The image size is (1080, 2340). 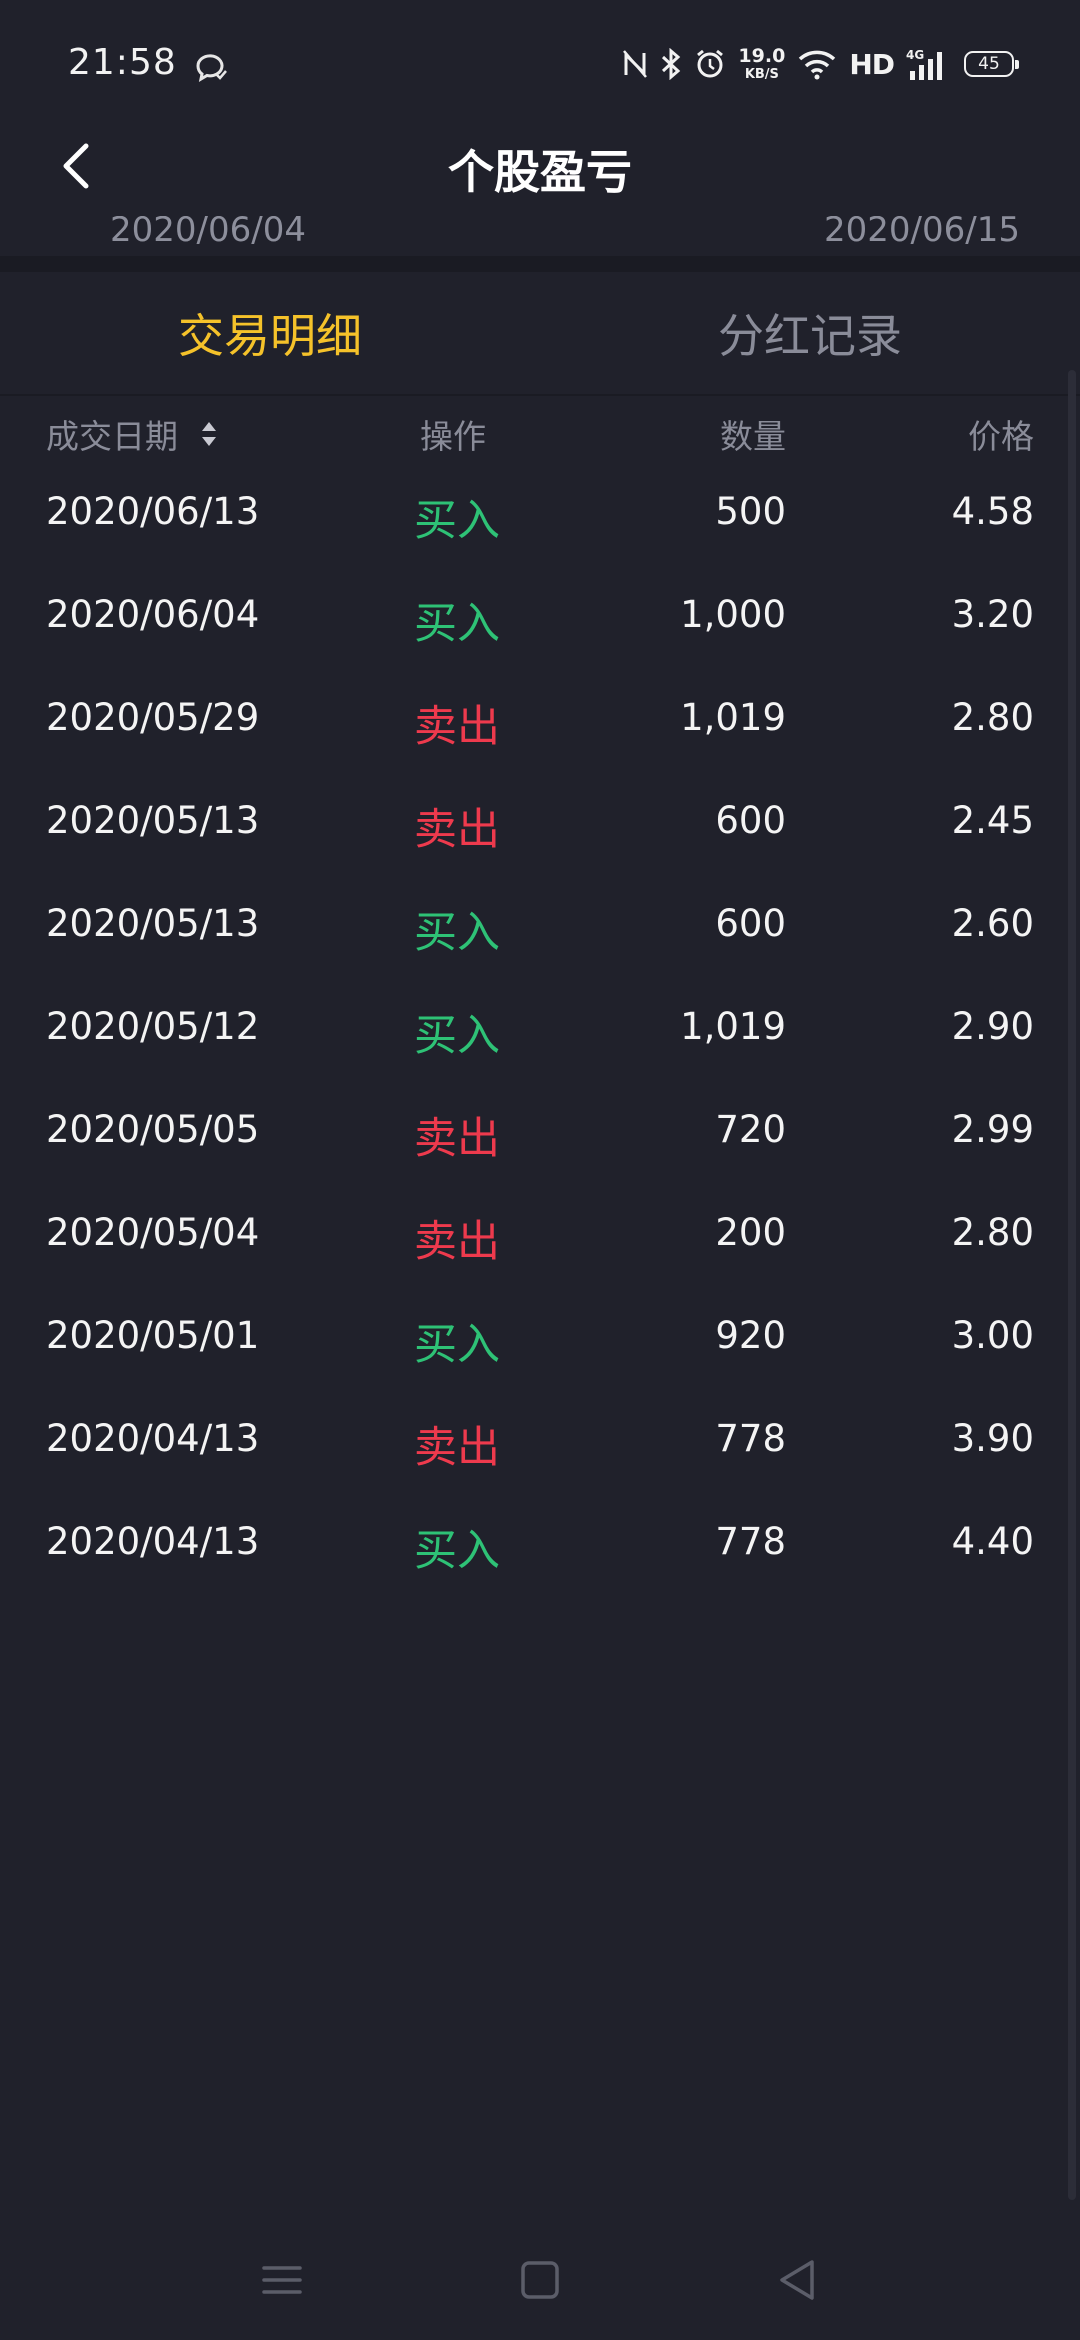 I want to click on alarm-icon, so click(x=710, y=63).